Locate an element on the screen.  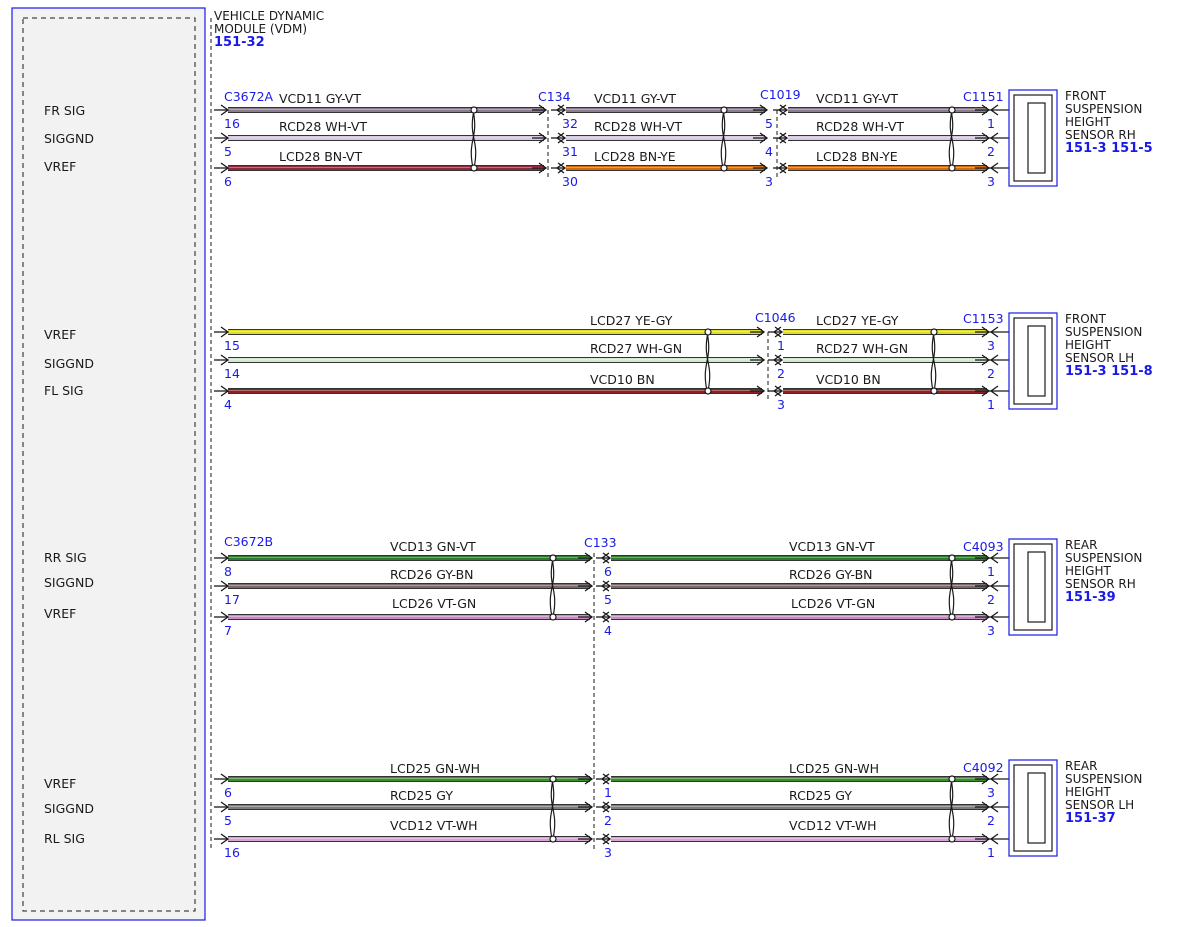
wire-circuit-label: VCD10 BN is located at coordinates (622, 379).